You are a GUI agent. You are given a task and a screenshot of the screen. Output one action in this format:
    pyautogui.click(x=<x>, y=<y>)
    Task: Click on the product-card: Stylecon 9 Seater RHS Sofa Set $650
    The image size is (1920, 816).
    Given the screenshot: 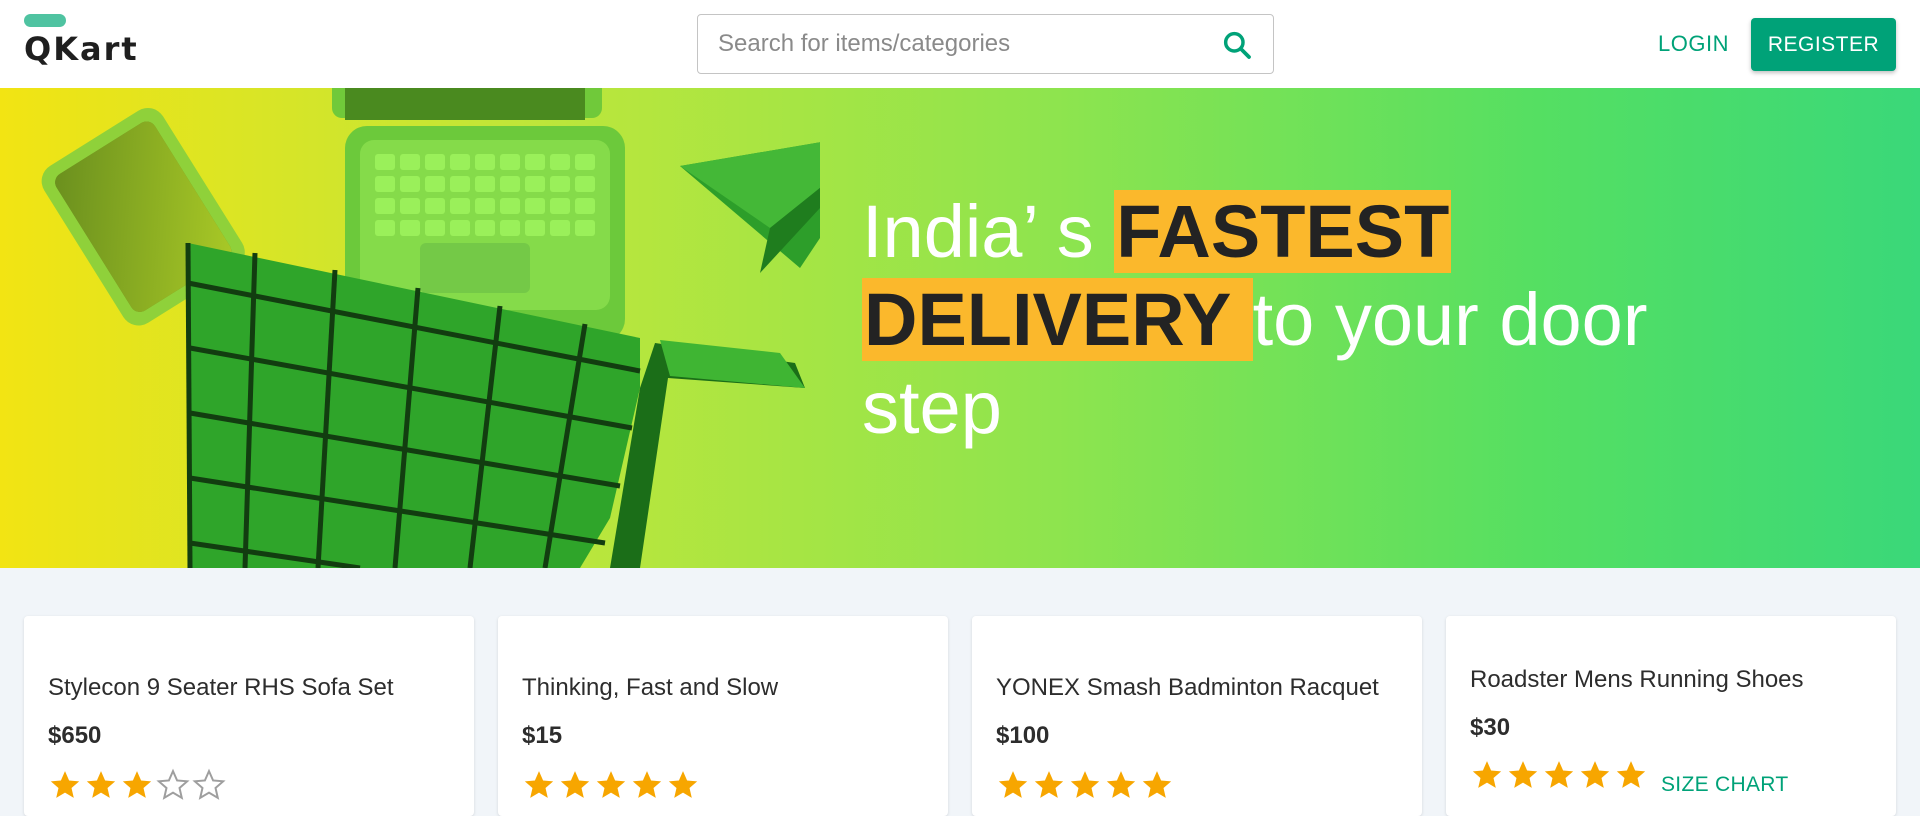 What is the action you would take?
    pyautogui.click(x=249, y=716)
    